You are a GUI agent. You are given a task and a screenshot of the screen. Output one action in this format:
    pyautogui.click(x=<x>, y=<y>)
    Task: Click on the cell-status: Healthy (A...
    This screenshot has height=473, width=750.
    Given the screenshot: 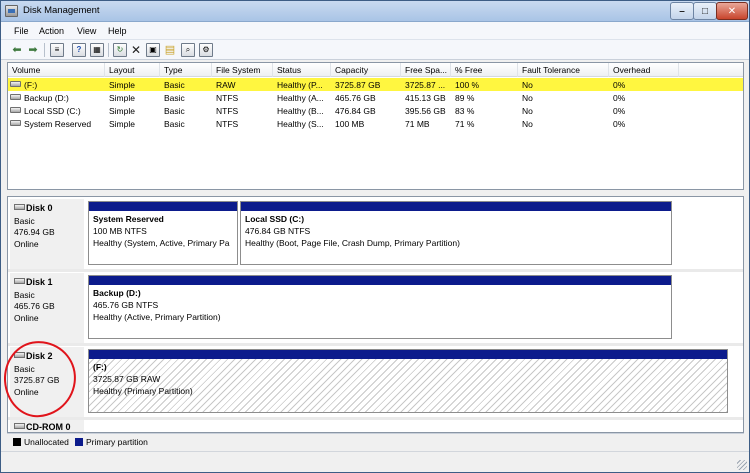 What is the action you would take?
    pyautogui.click(x=300, y=98)
    